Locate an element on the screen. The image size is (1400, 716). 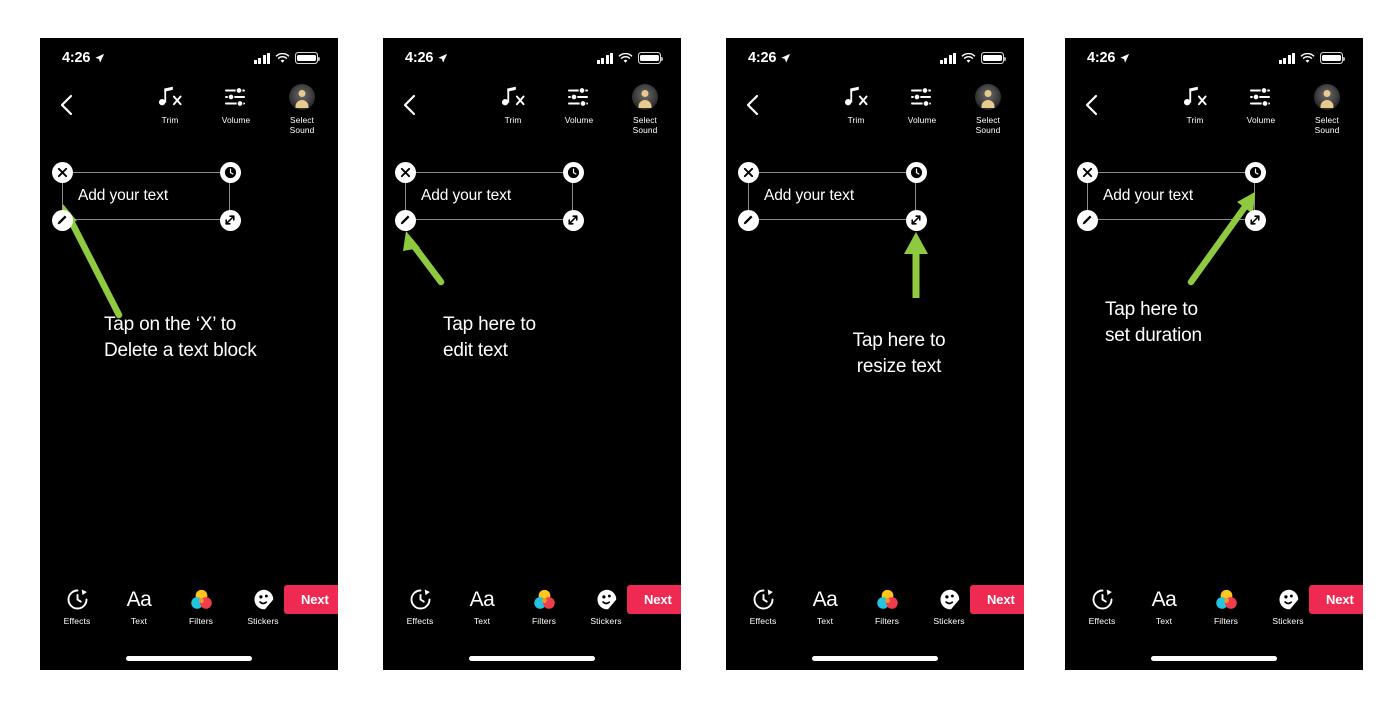
clock-icon is located at coordinates (916, 172).